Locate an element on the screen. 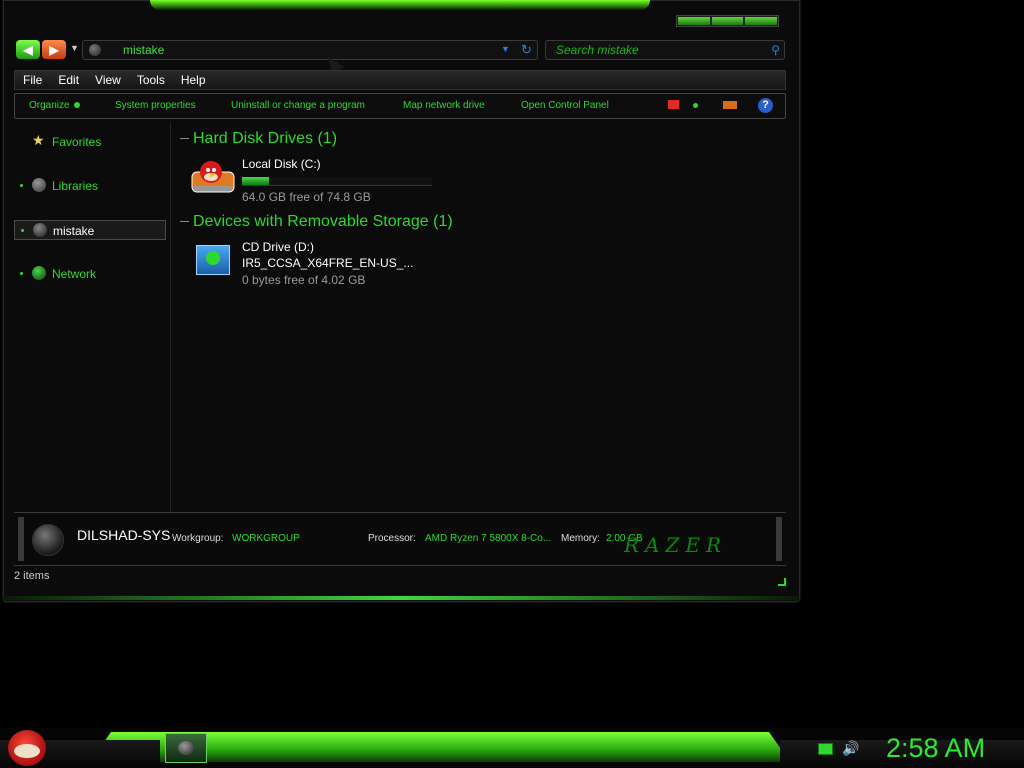 This screenshot has width=1024, height=768. maximize-button is located at coordinates (727, 21).